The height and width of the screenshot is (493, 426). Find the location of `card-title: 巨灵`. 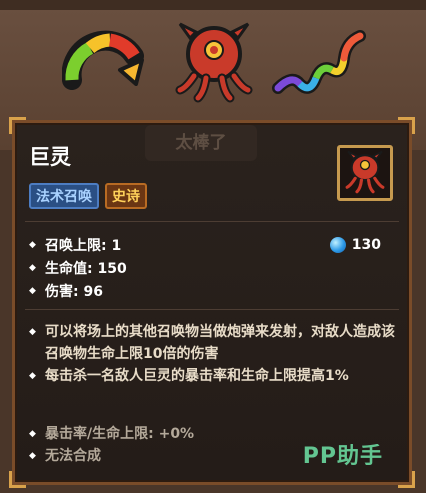

card-title: 巨灵 is located at coordinates (50, 157).